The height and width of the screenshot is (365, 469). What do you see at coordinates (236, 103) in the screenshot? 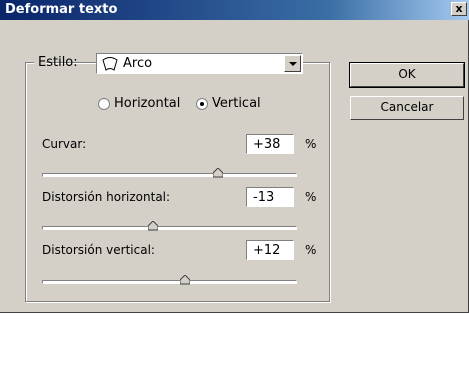
I see `vertical-radio-label: Vertical` at bounding box center [236, 103].